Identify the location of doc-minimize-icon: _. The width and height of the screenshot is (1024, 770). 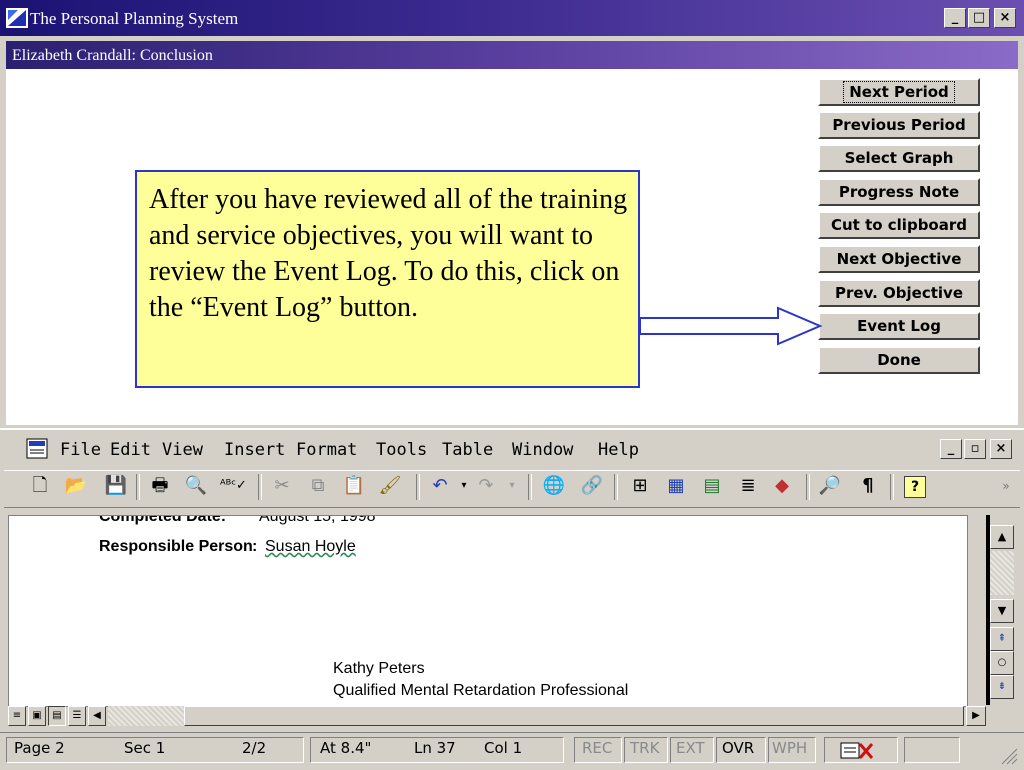
(951, 449).